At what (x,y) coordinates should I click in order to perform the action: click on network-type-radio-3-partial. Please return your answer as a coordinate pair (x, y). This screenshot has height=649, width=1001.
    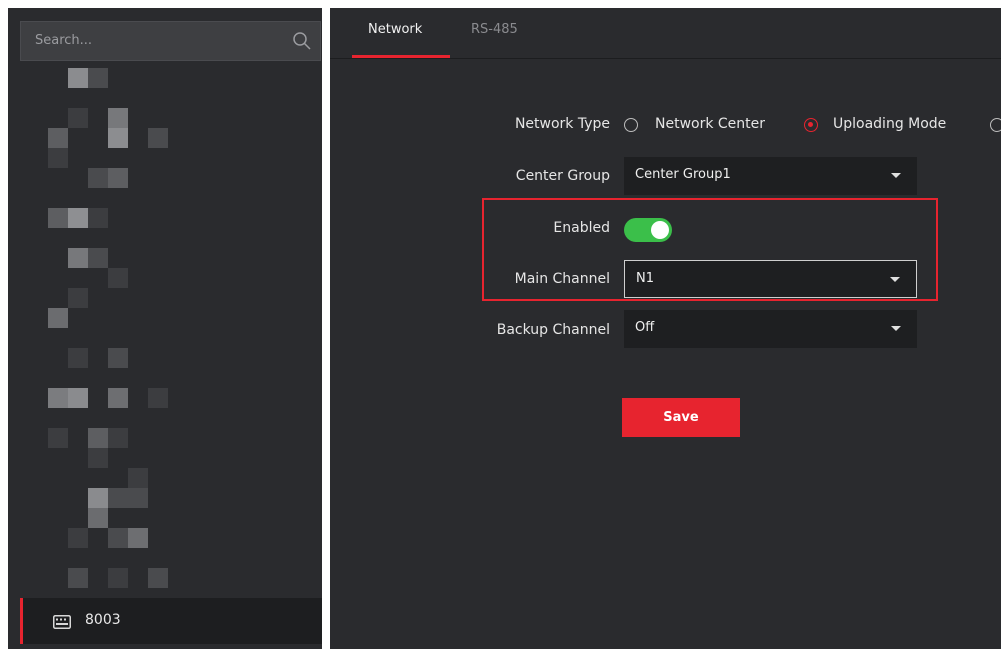
    Looking at the image, I should click on (995, 125).